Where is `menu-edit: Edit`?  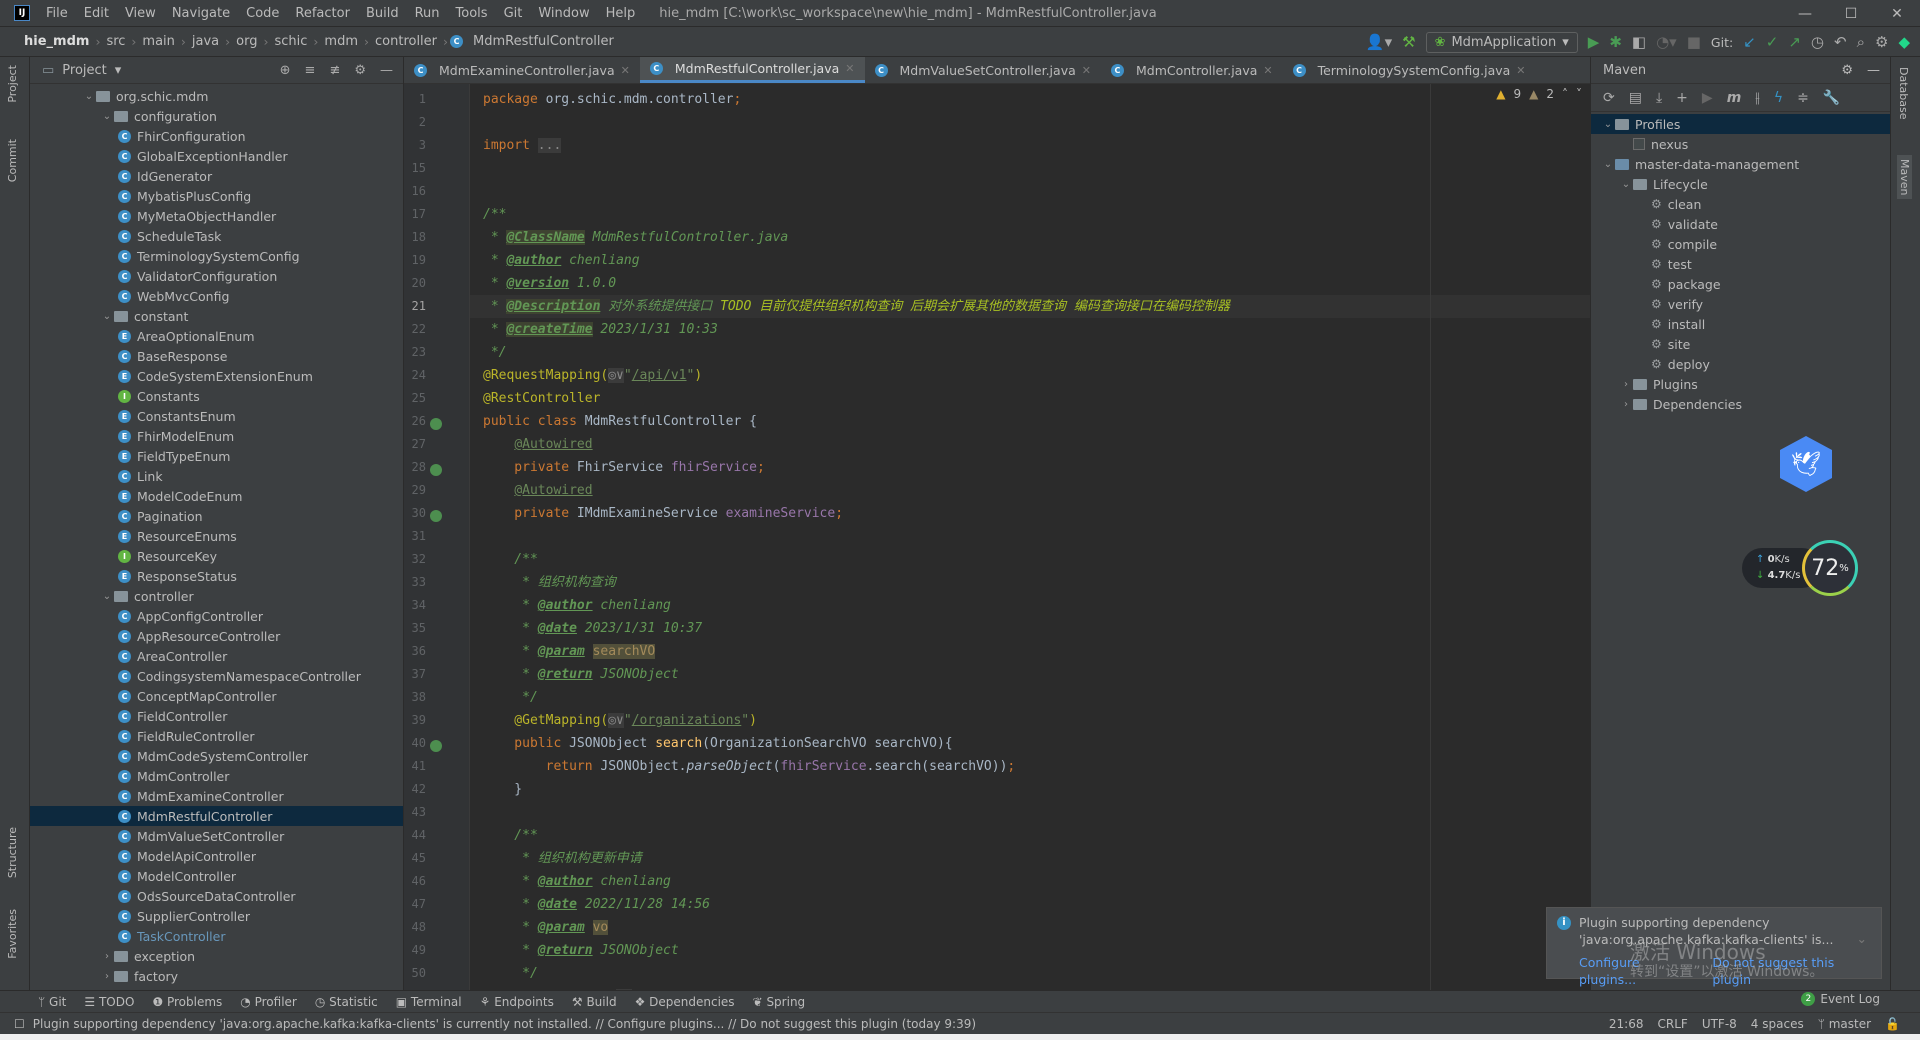
menu-edit: Edit is located at coordinates (96, 13).